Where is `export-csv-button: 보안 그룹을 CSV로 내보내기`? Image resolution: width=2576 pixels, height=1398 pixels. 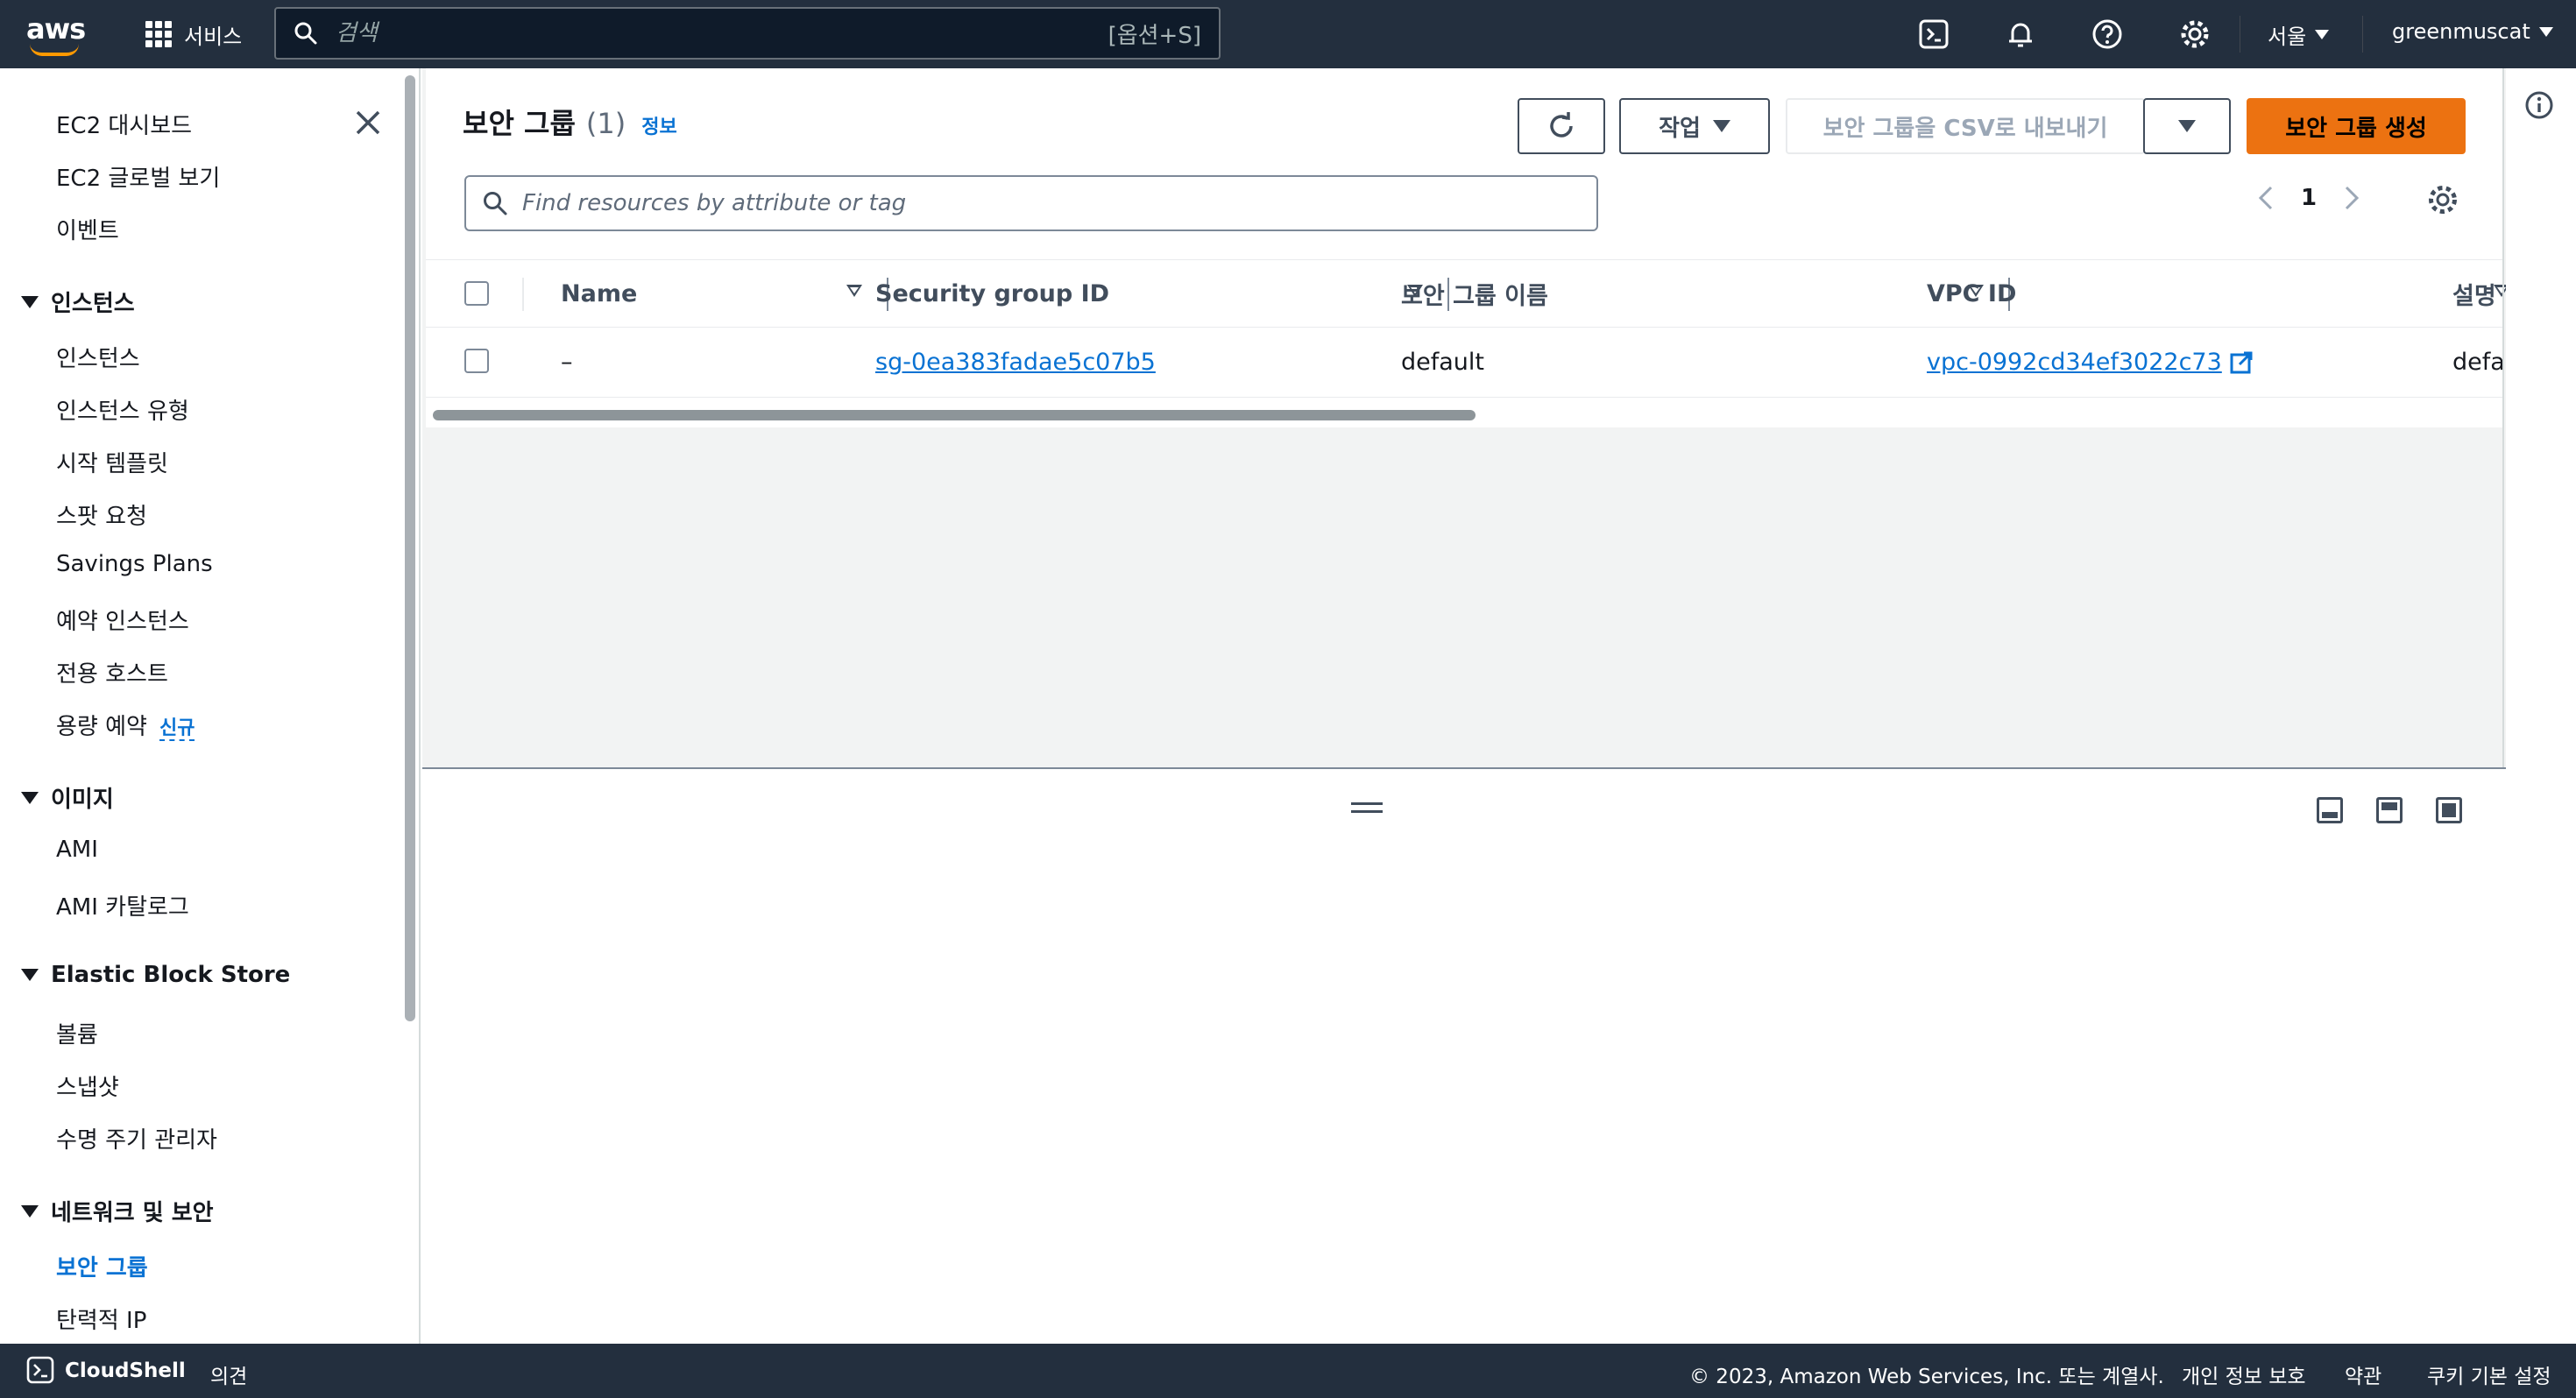 export-csv-button: 보안 그룹을 CSV로 내보내기 is located at coordinates (1965, 126).